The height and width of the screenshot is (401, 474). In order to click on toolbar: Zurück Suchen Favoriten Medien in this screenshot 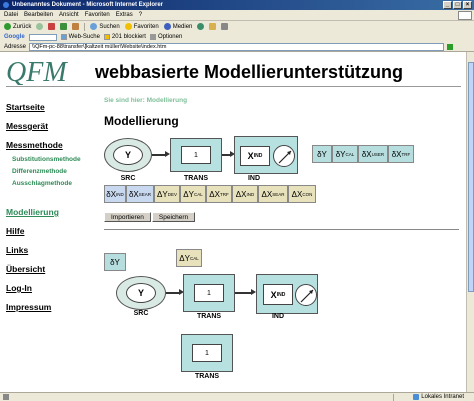, I will do `click(237, 26)`.